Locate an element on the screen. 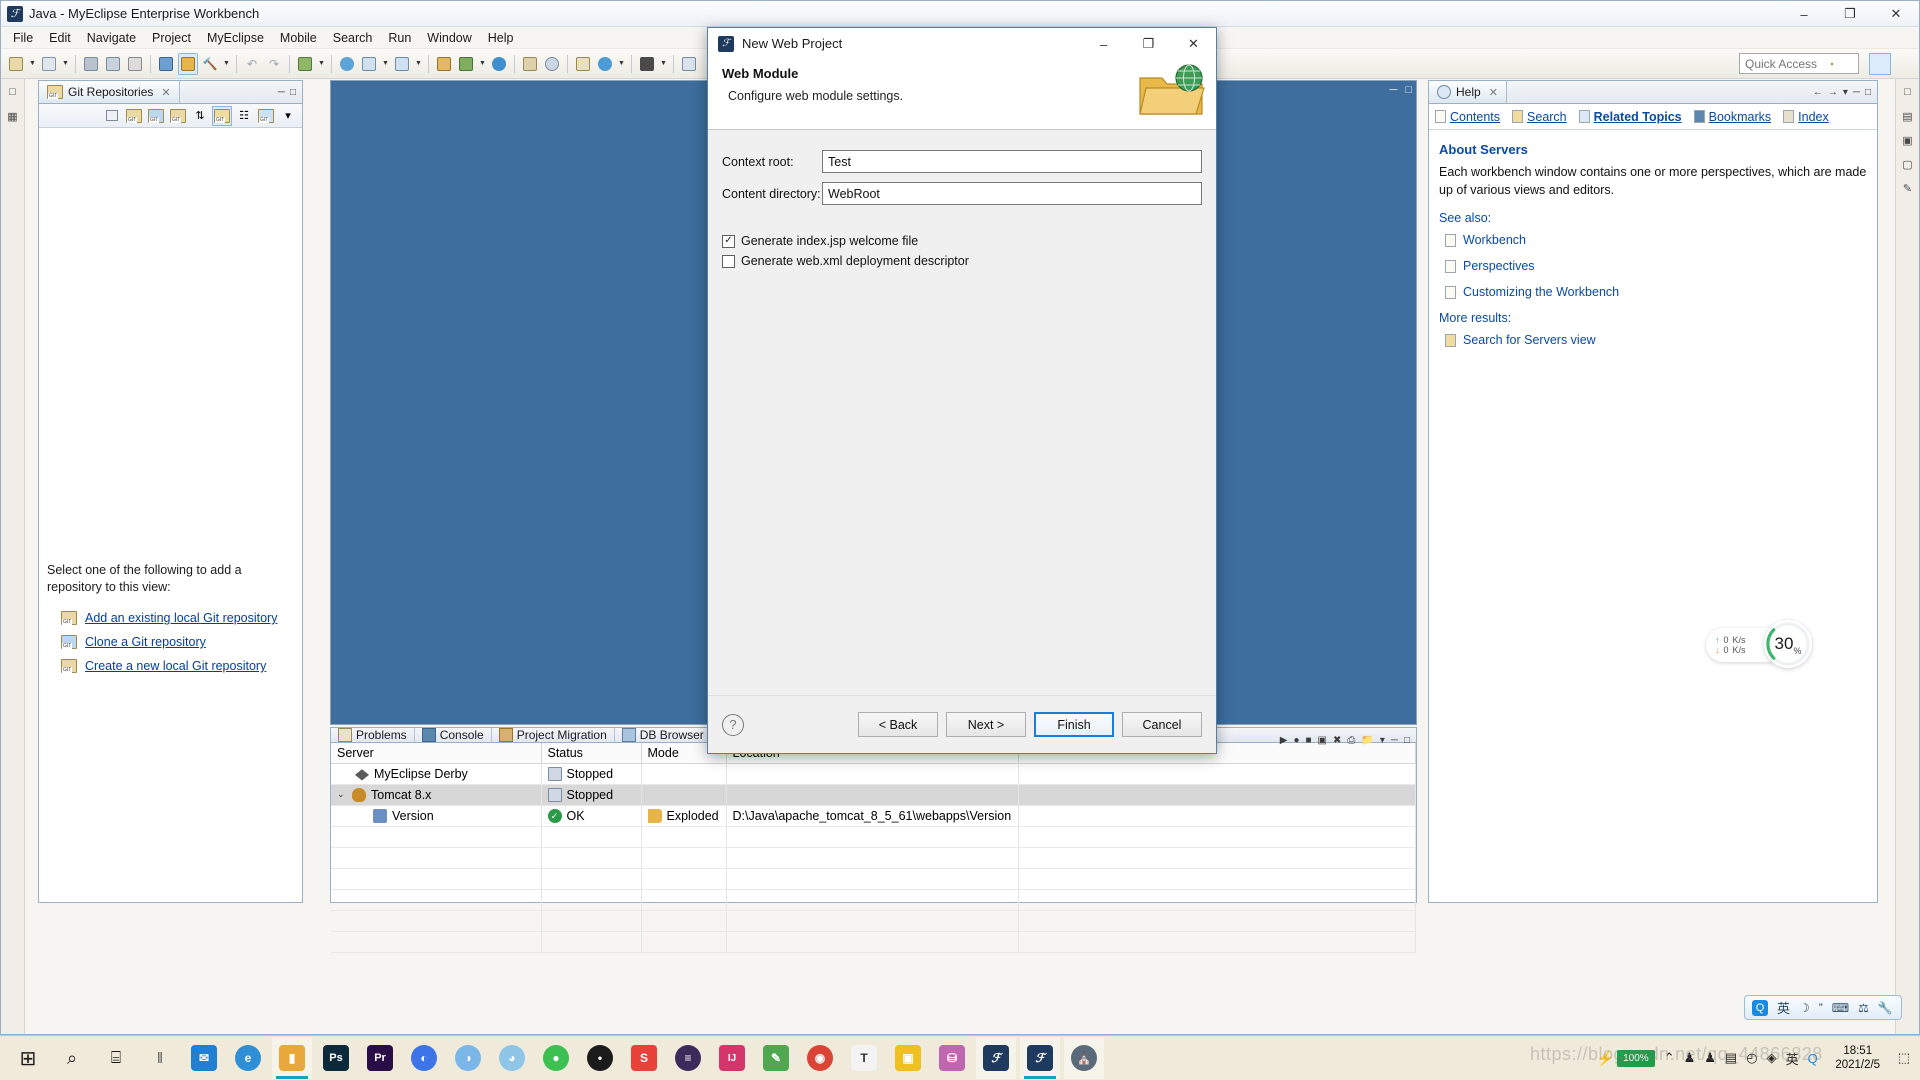  taskbar-search-button: ⌕ is located at coordinates (72, 1058).